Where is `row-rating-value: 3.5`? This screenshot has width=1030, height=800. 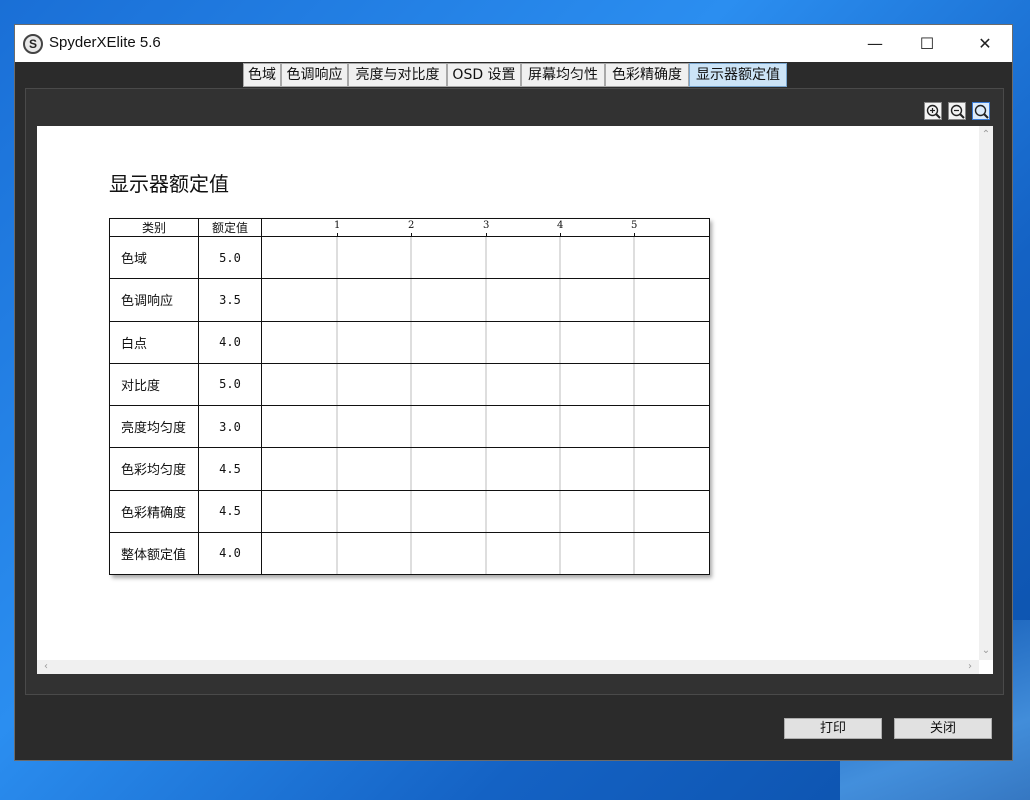
row-rating-value: 3.5 is located at coordinates (230, 300).